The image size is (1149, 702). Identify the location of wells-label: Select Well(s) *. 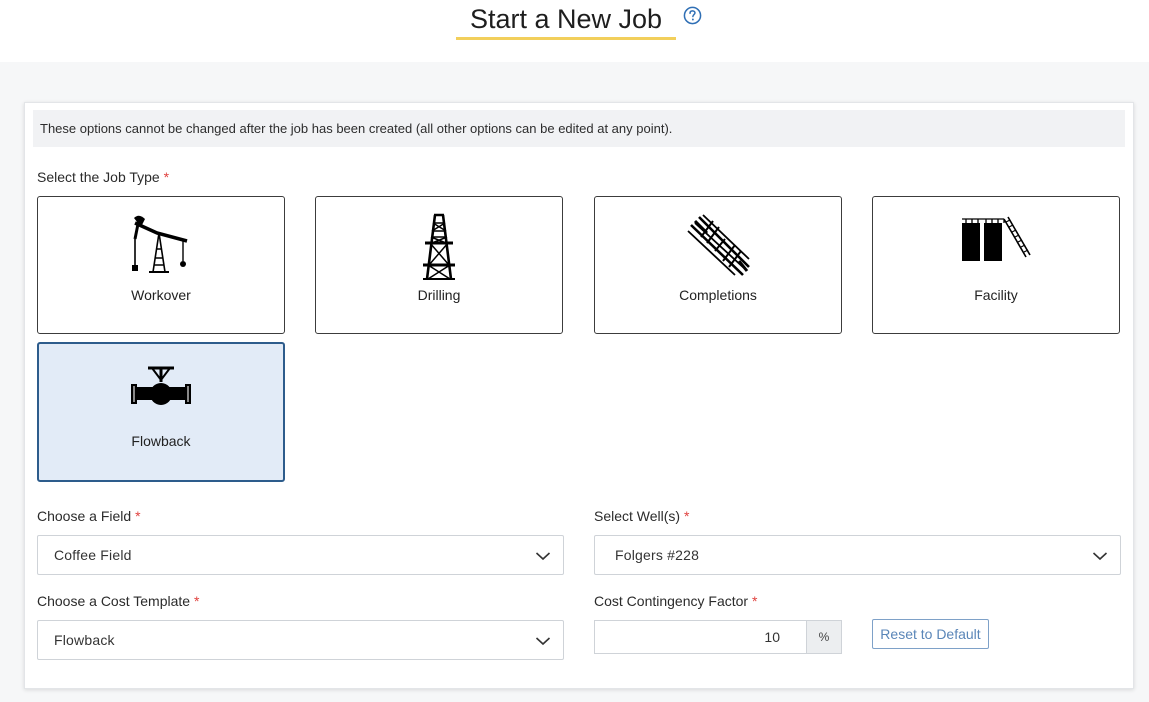
(642, 516).